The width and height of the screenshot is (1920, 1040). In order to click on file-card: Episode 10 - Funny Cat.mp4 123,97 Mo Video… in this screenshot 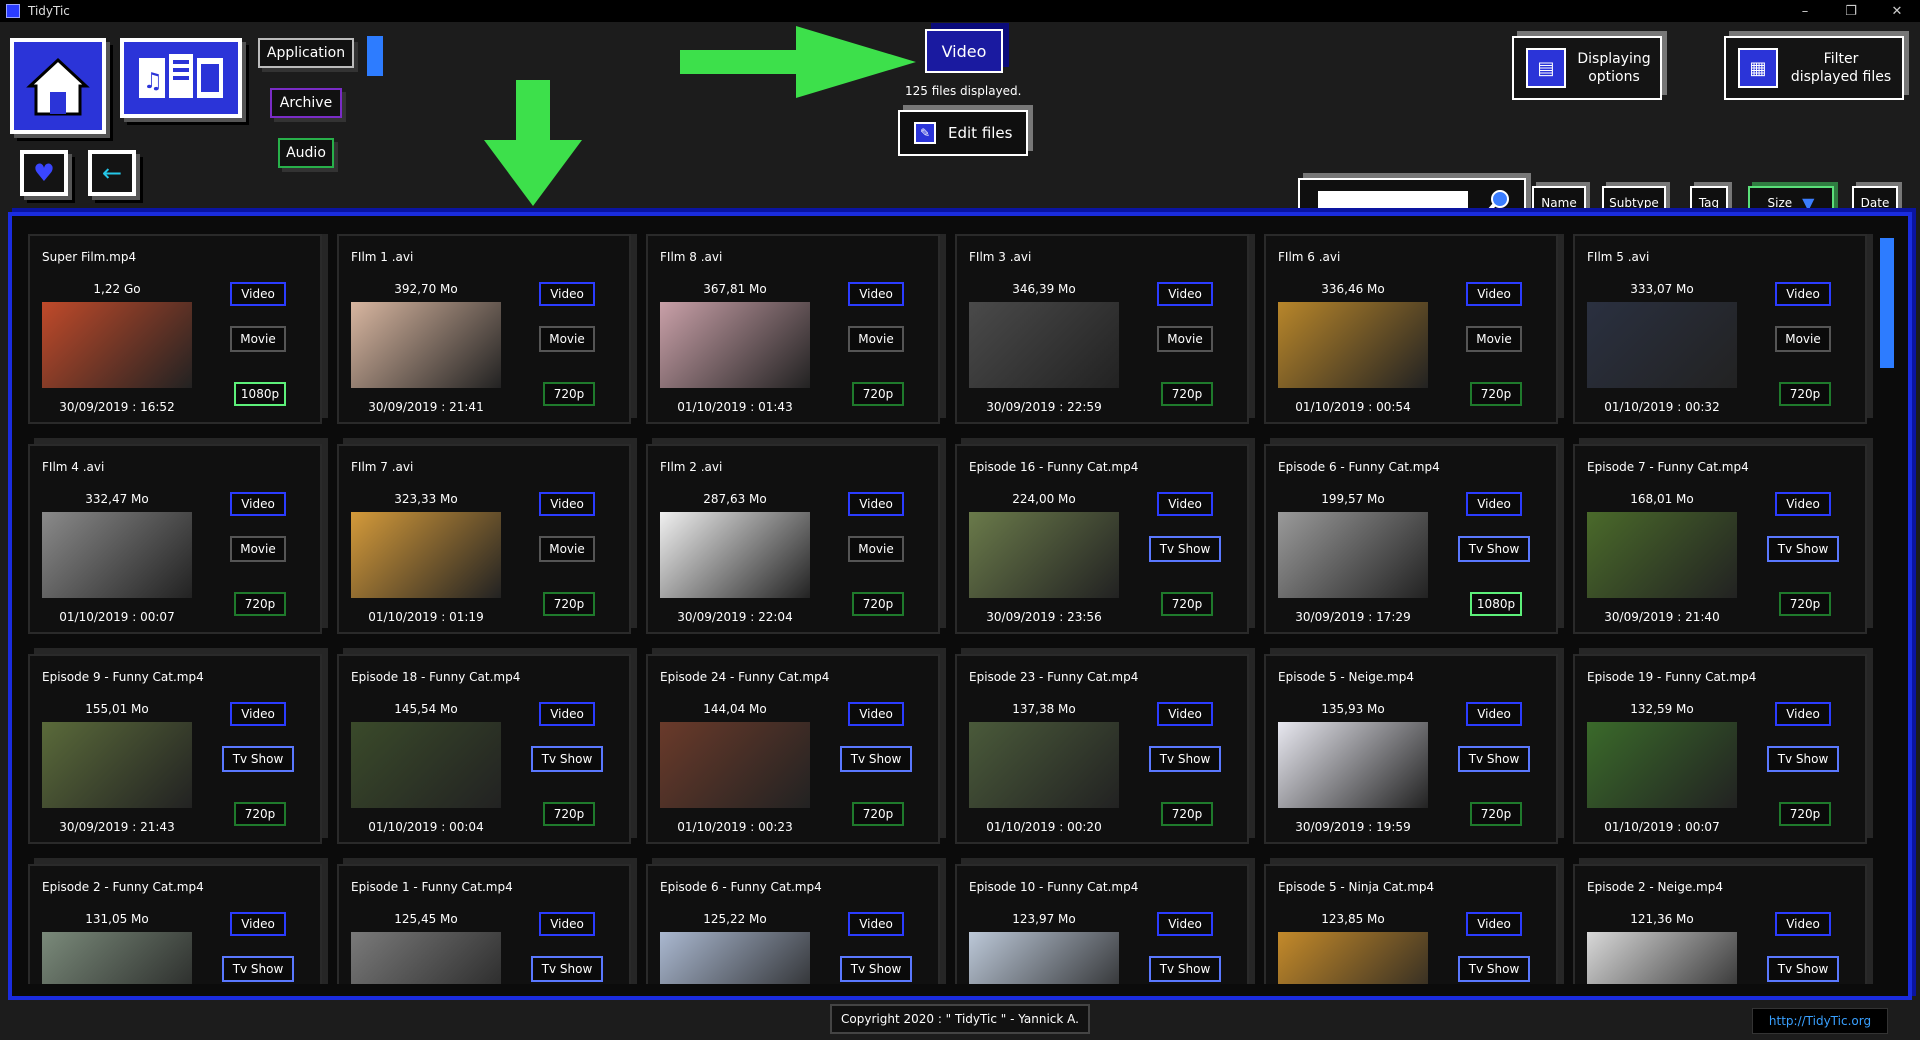, I will do `click(1102, 924)`.